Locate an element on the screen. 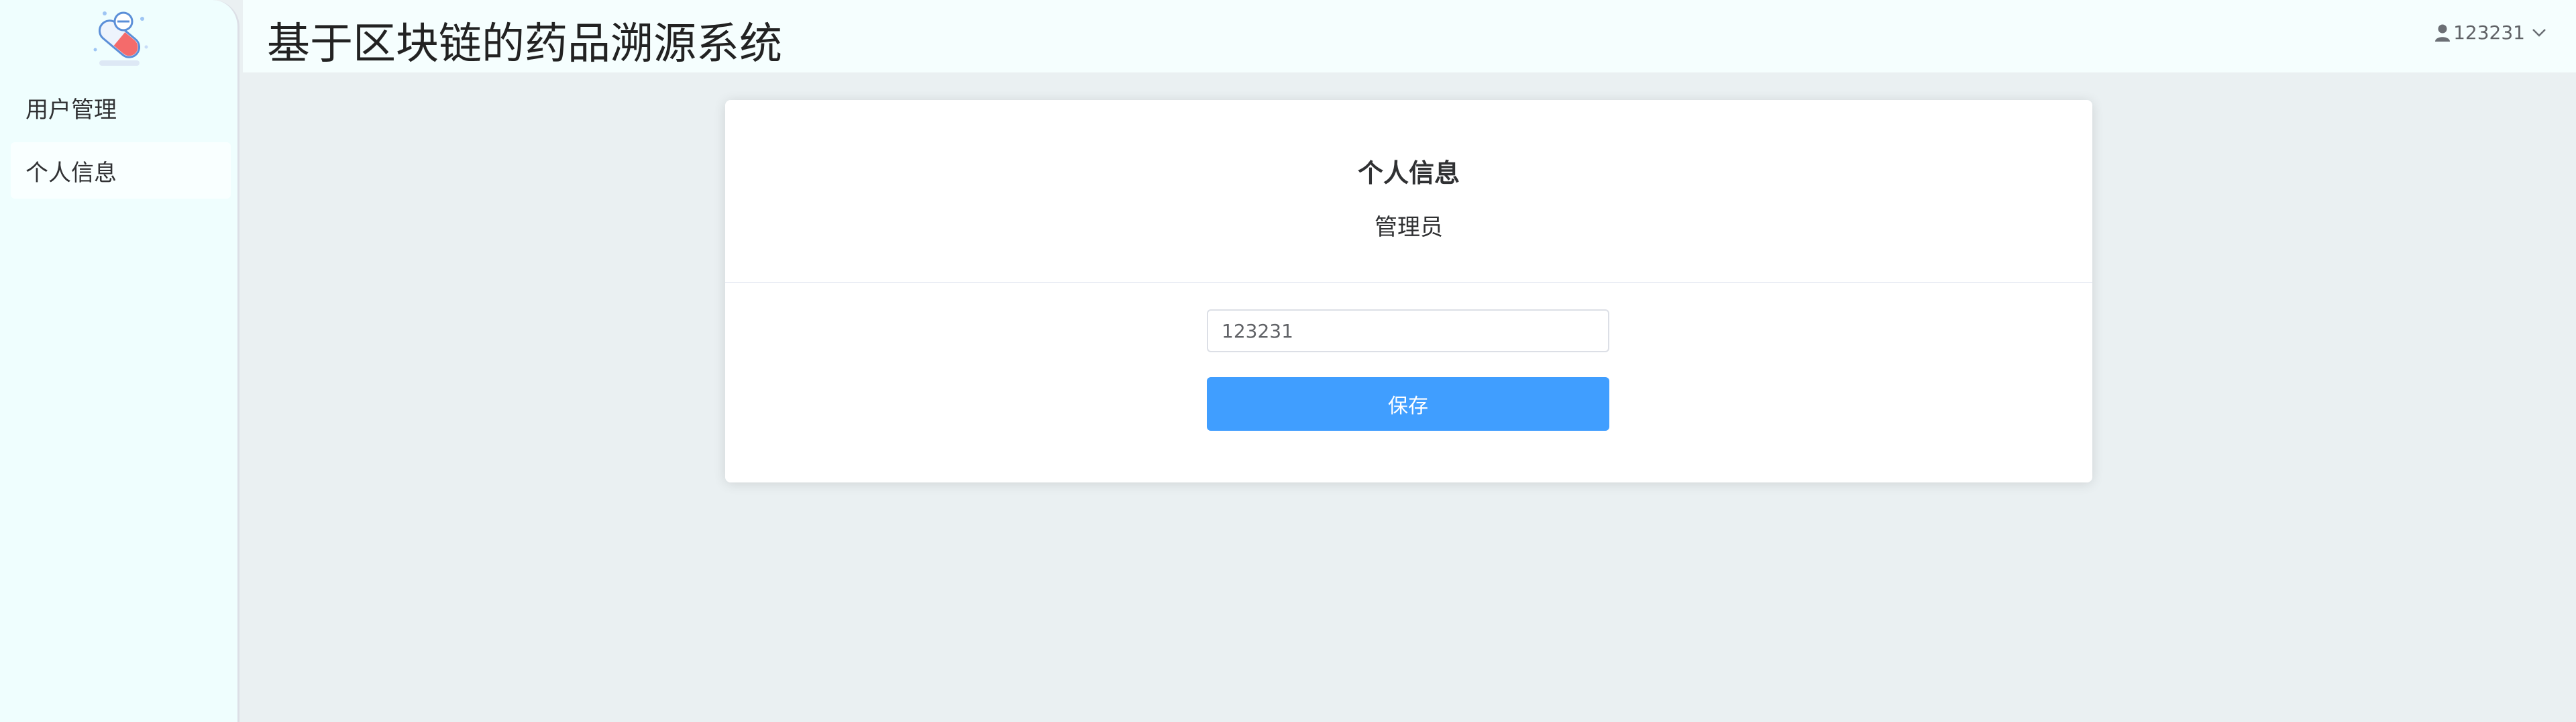 The image size is (2576, 722). pill-logo-icon is located at coordinates (119, 37).